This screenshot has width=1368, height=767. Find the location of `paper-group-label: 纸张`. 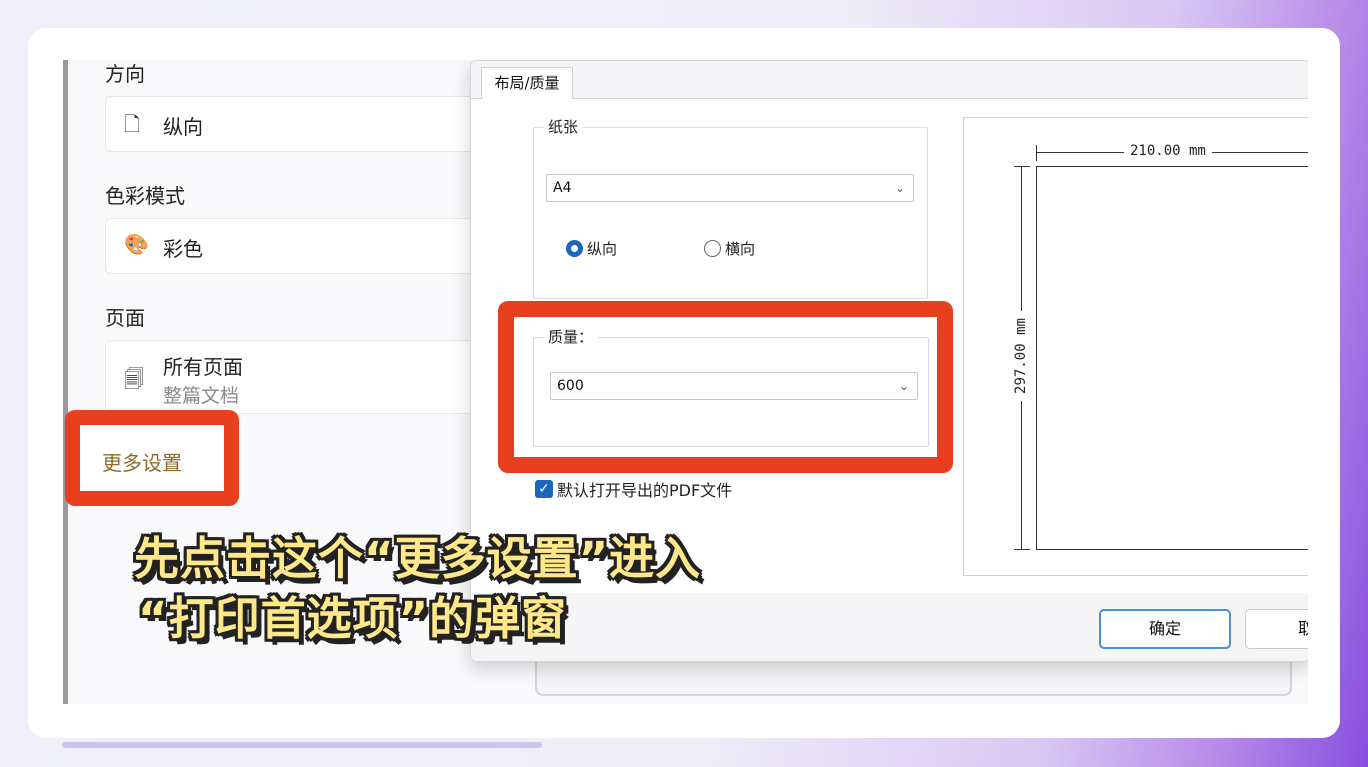

paper-group-label: 纸张 is located at coordinates (563, 126).